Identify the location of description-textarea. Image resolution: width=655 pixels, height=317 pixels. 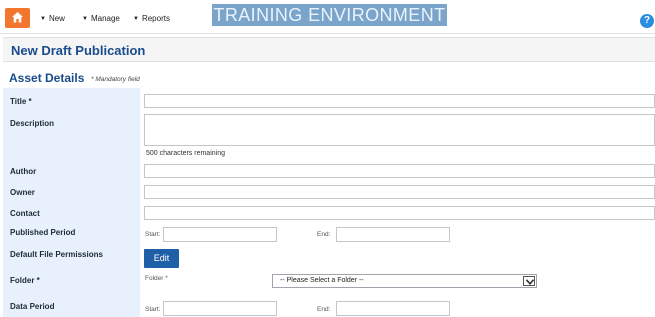
(399, 130).